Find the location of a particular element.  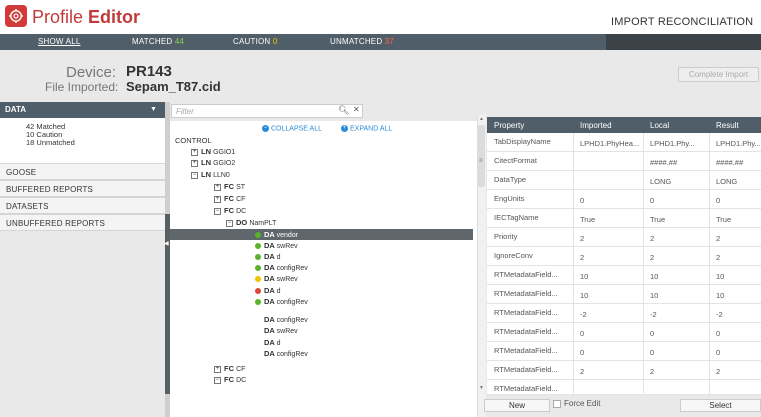

search-icon: 🔍︎ is located at coordinates (343, 110).